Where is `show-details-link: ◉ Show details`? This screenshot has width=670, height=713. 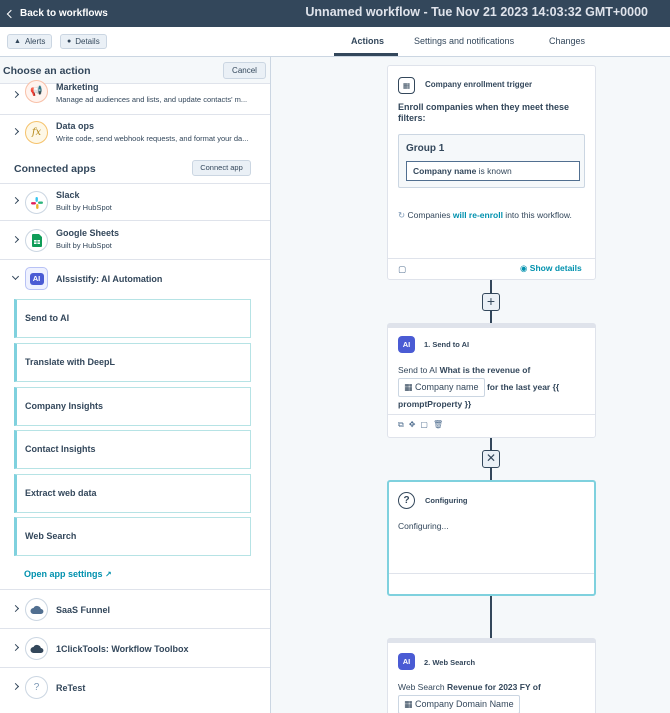 show-details-link: ◉ Show details is located at coordinates (551, 268).